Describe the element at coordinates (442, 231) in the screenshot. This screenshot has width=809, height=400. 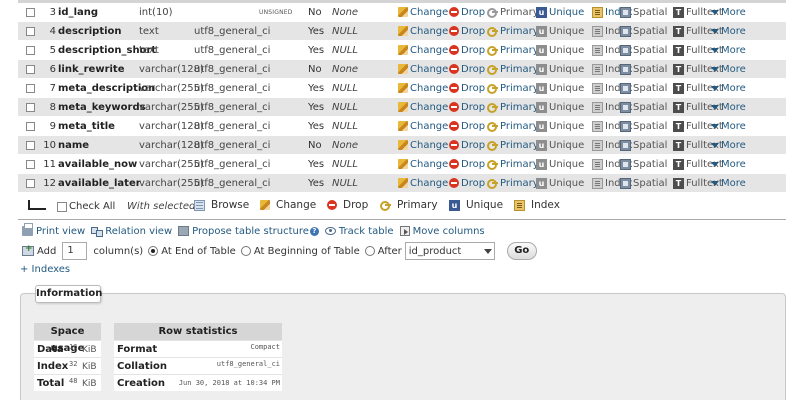
I see `move-columns-link: Move columns` at that location.